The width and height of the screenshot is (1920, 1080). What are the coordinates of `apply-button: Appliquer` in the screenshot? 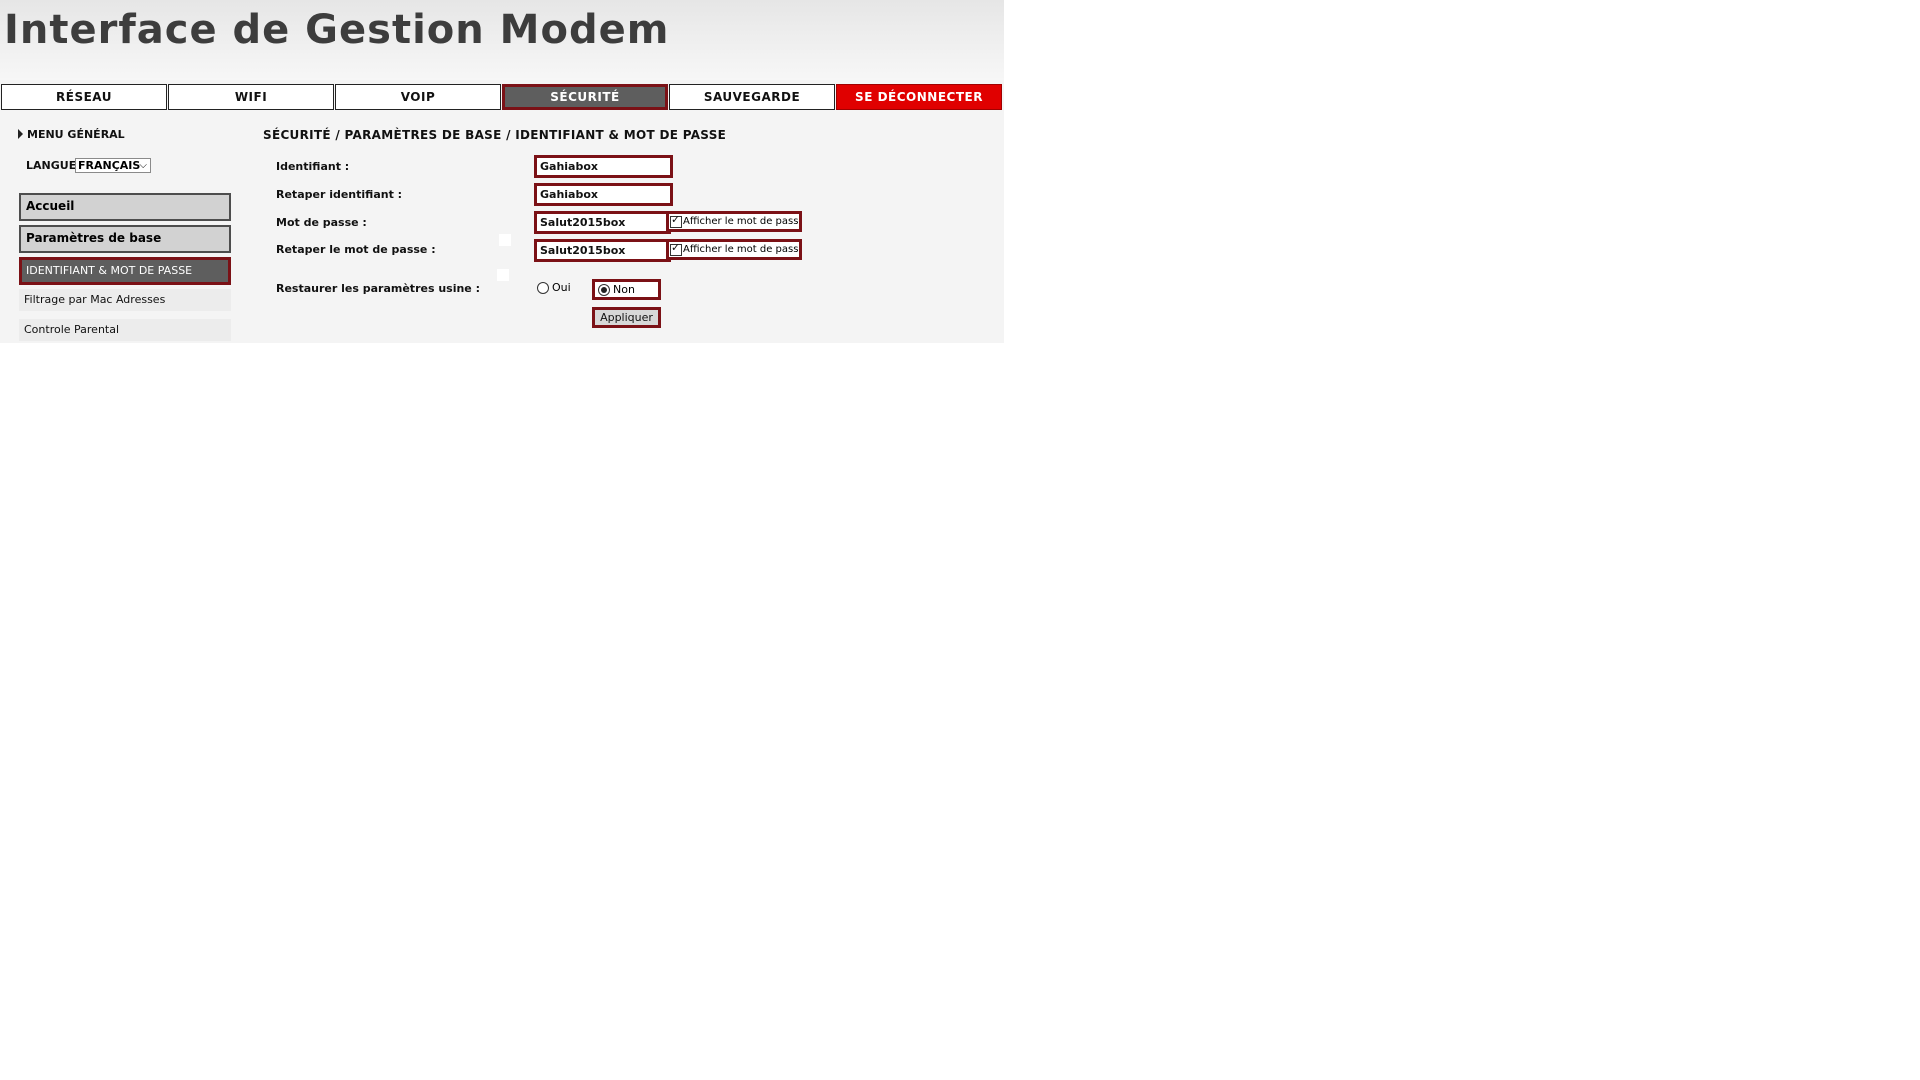 It's located at (626, 317).